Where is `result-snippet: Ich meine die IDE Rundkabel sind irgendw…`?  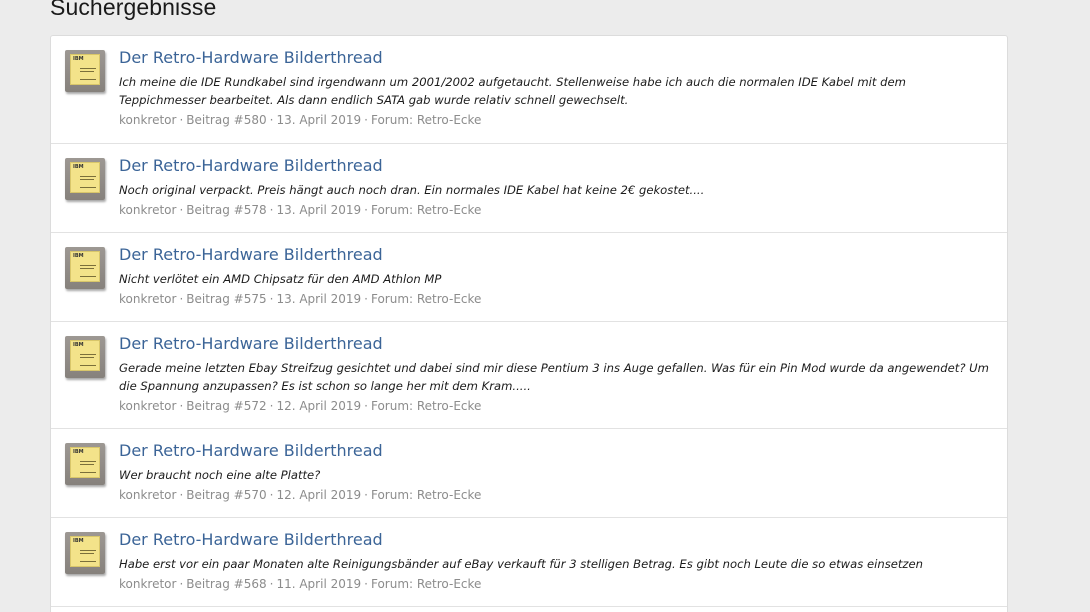
result-snippet: Ich meine die IDE Rundkabel sind irgendw… is located at coordinates (512, 91).